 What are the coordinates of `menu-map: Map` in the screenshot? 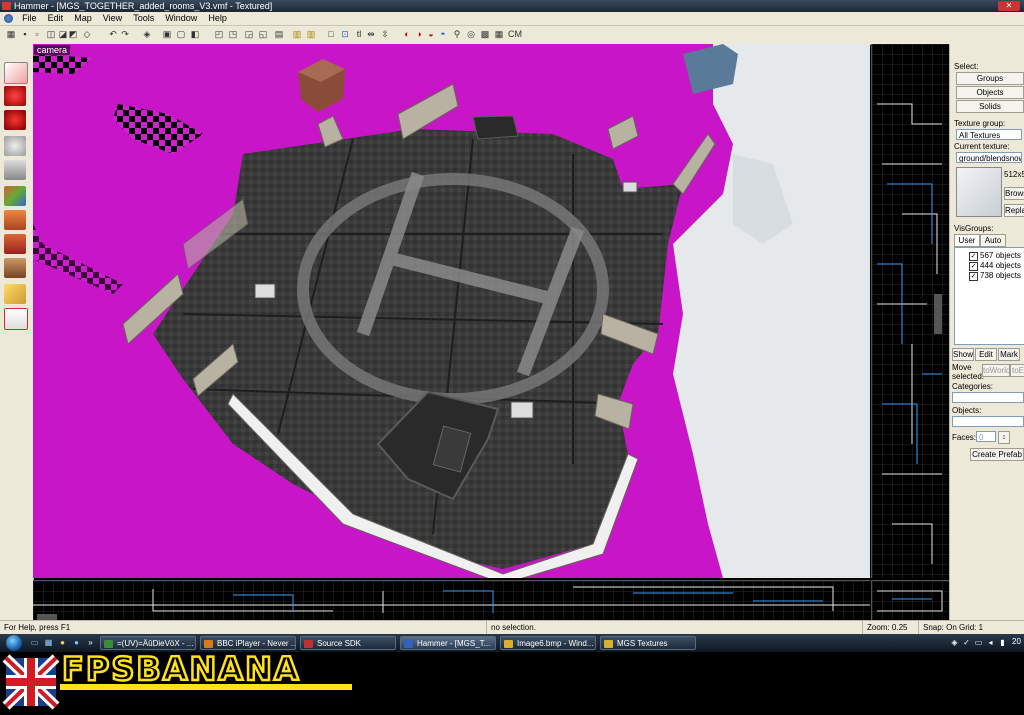 It's located at (83, 18).